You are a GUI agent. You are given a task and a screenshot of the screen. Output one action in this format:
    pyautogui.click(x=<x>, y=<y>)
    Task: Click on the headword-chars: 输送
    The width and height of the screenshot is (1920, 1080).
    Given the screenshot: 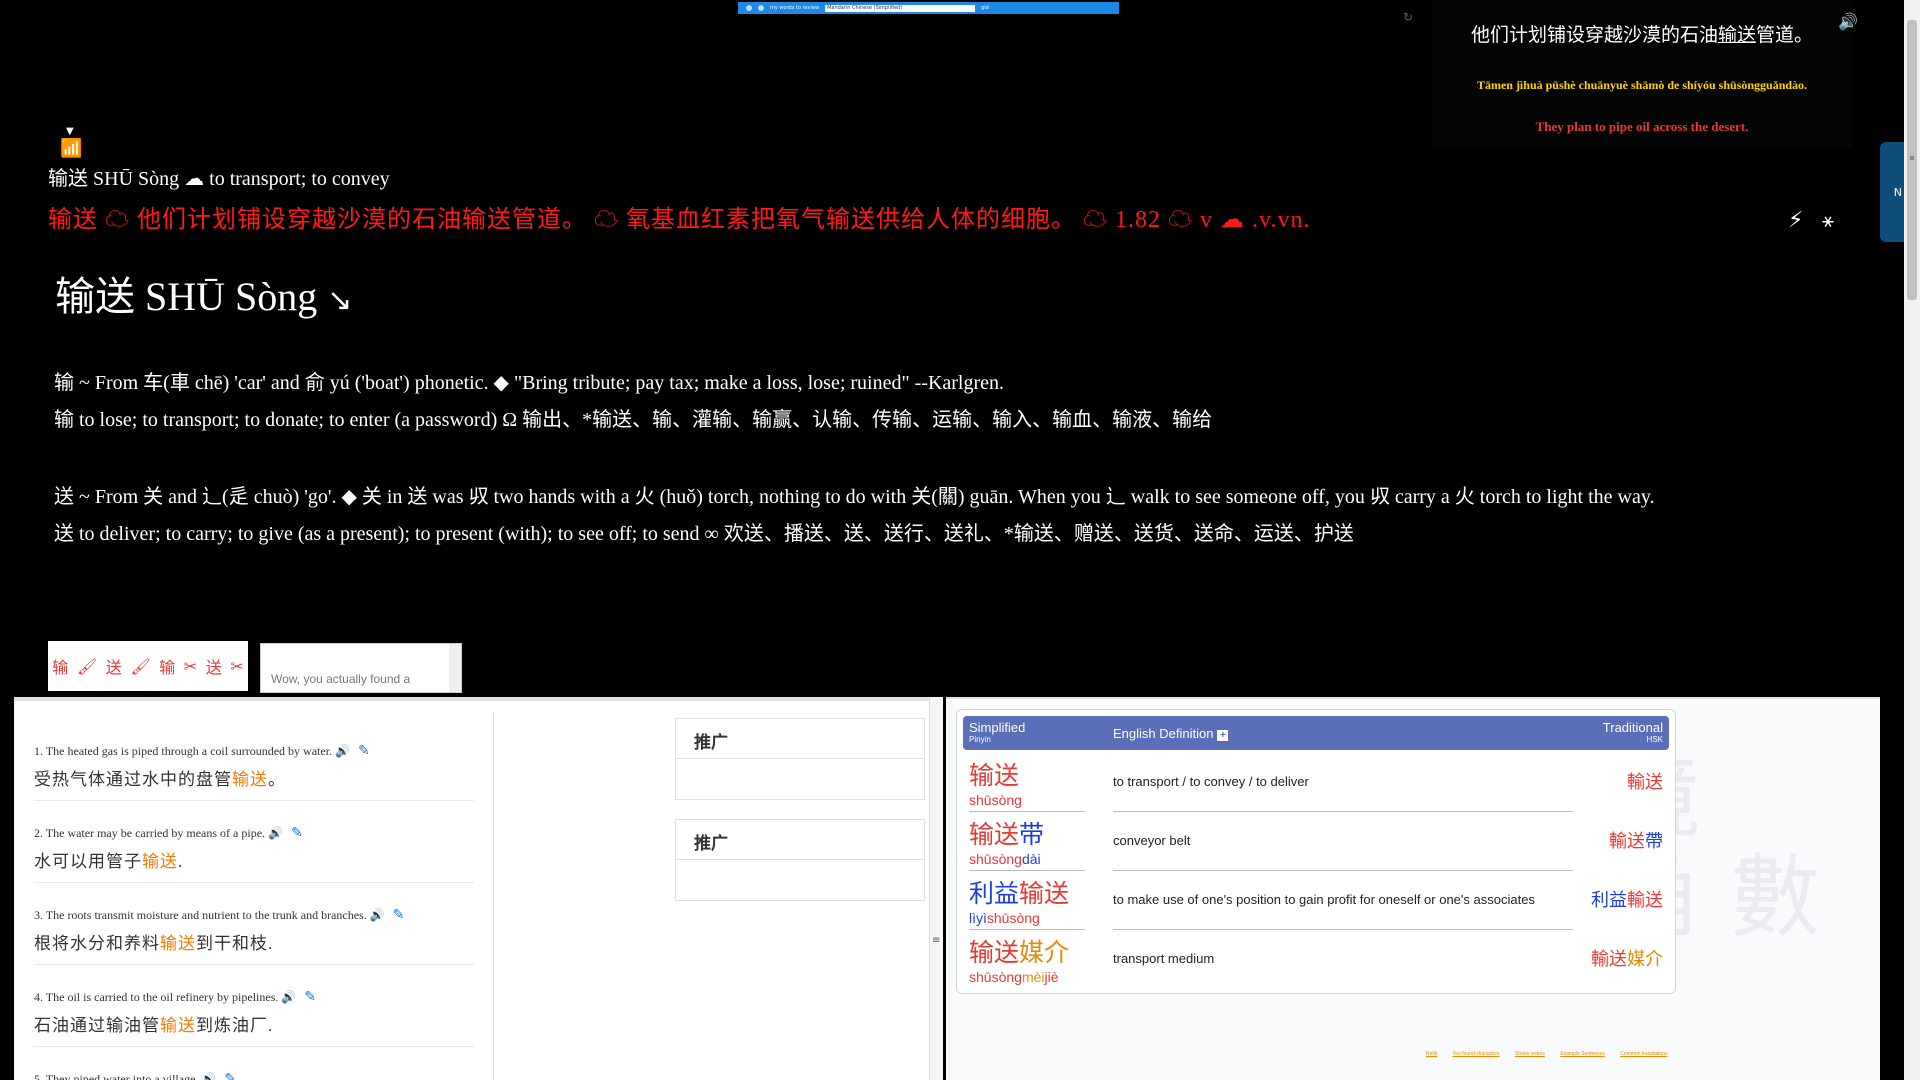 What is the action you would take?
    pyautogui.click(x=994, y=774)
    